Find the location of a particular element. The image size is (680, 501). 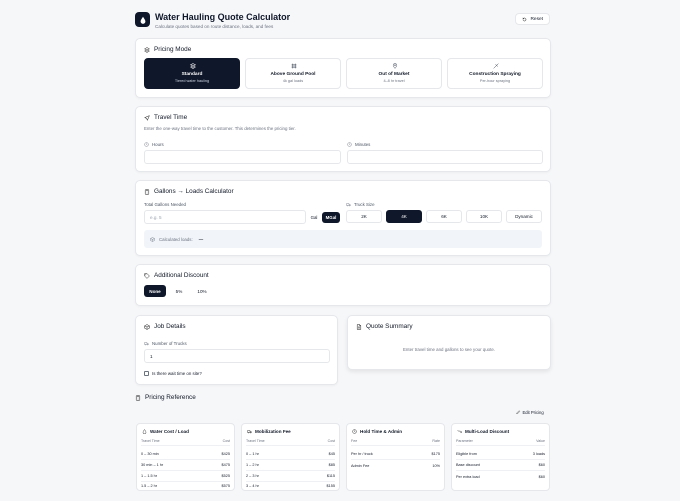

row-label: Base discount is located at coordinates (468, 465).